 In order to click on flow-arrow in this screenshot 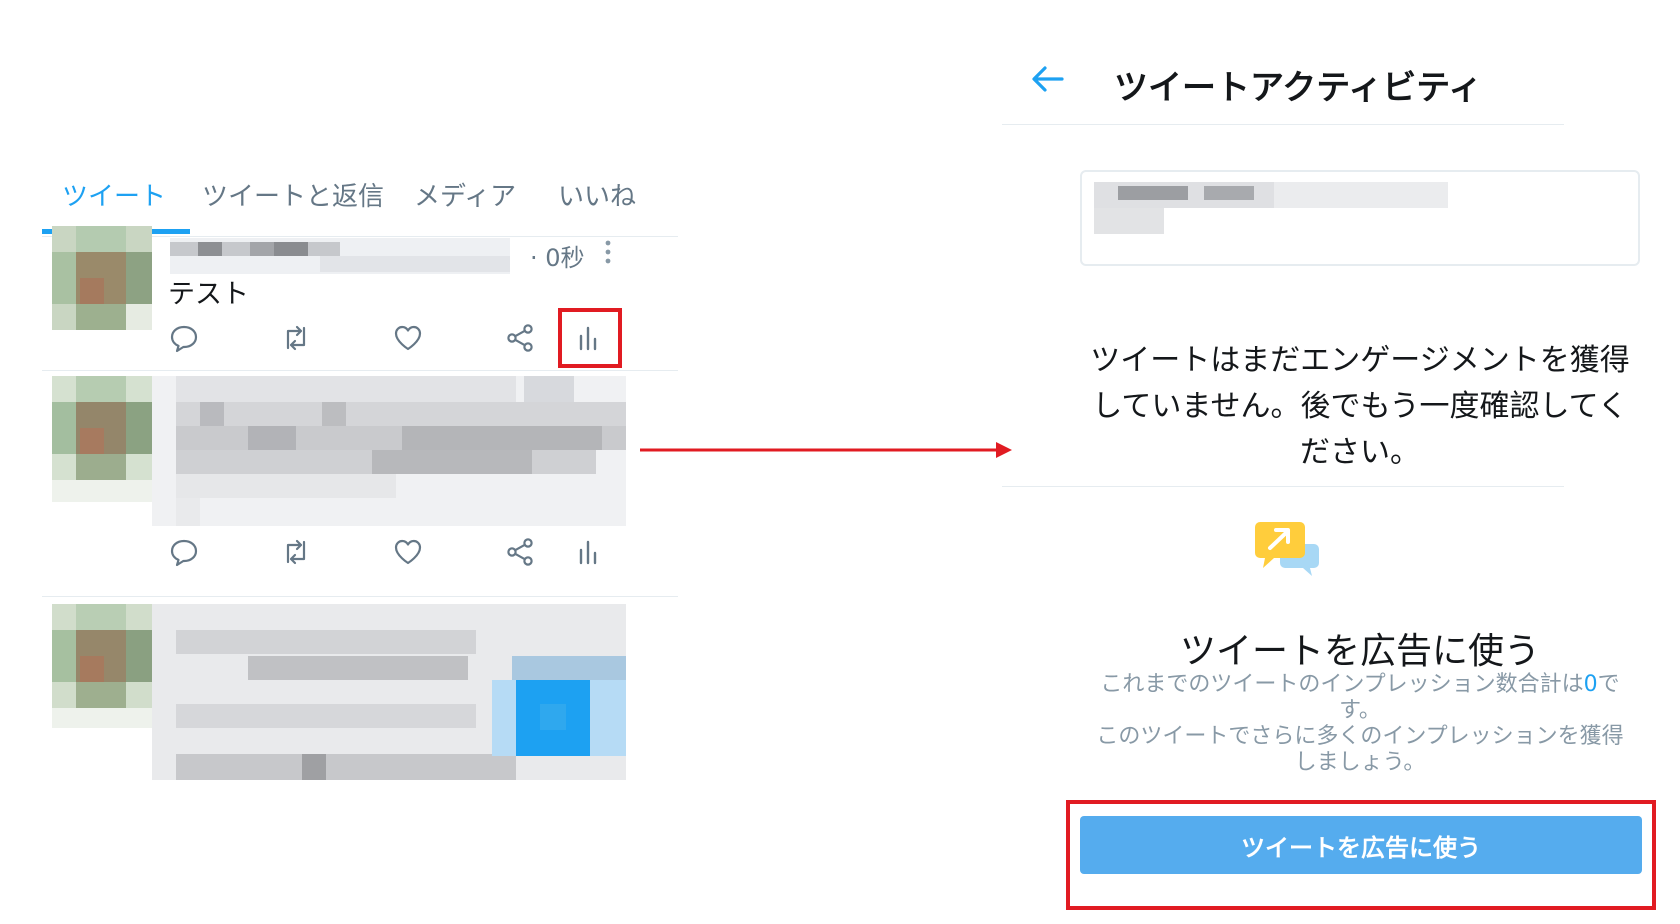, I will do `click(826, 450)`.